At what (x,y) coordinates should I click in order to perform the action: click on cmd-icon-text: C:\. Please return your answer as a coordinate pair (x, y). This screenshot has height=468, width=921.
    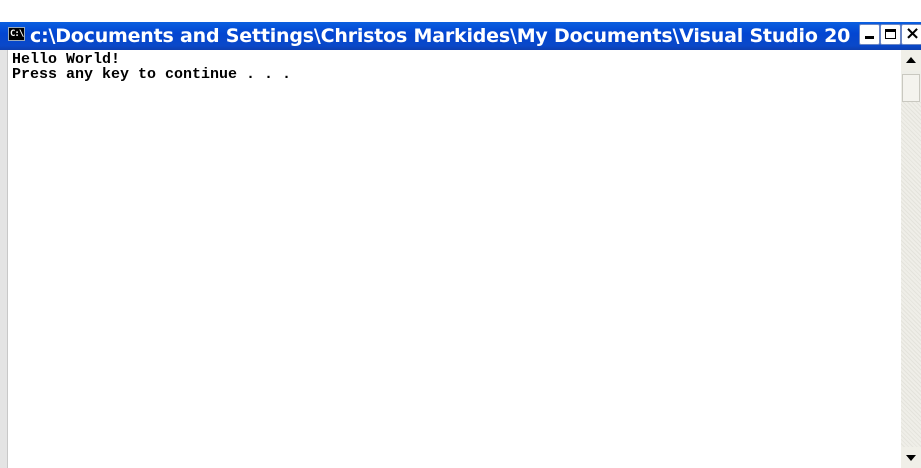
    Looking at the image, I should click on (17, 34).